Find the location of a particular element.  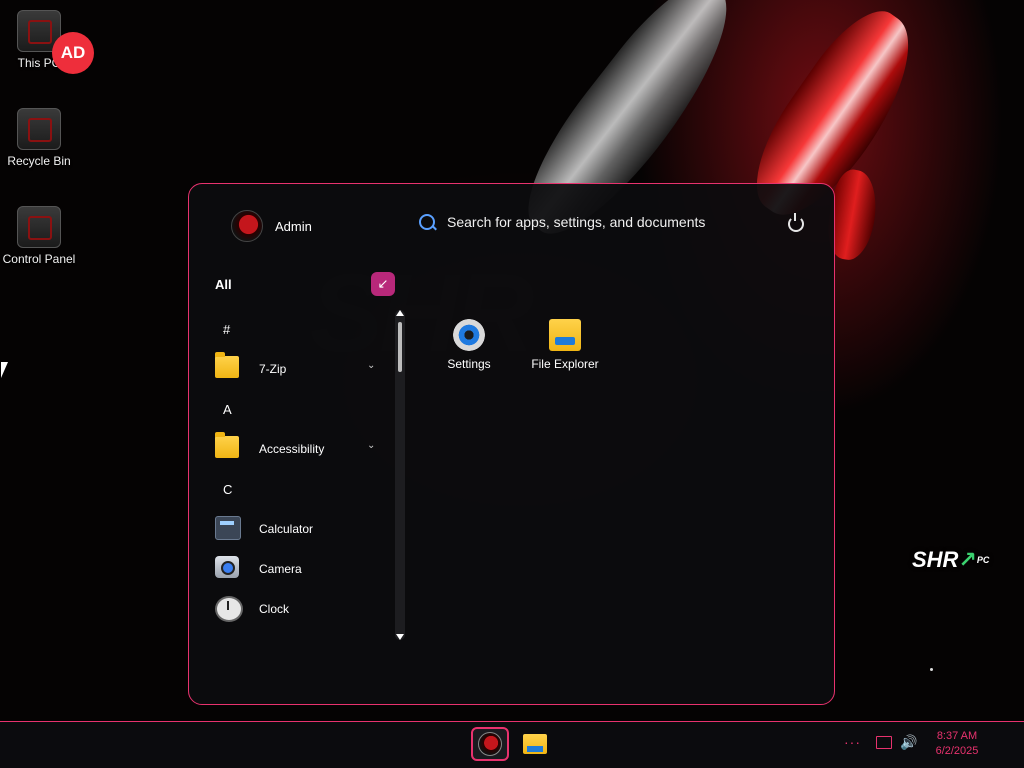

taskbar-file-explorer-icon is located at coordinates (535, 744).